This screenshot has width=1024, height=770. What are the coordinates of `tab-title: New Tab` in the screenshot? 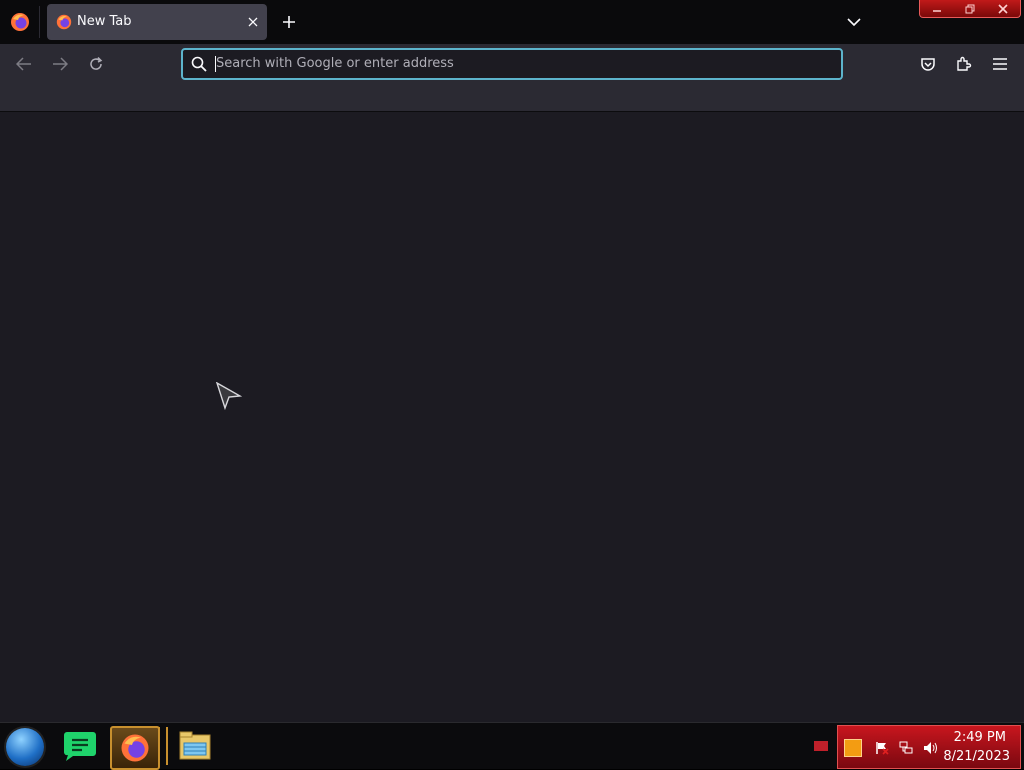 It's located at (104, 21).